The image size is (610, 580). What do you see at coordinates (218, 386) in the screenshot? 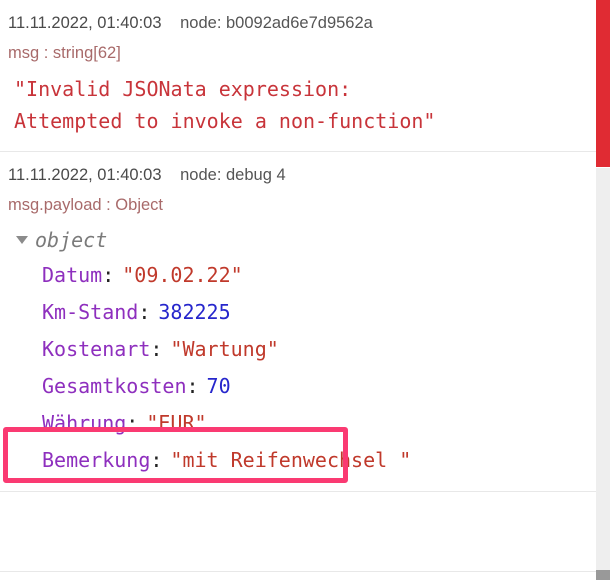
I see `property-value: 70` at bounding box center [218, 386].